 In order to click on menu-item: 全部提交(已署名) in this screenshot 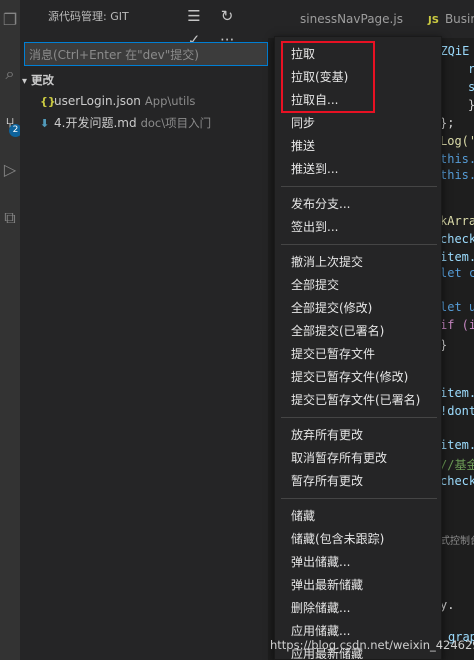, I will do `click(337, 330)`.